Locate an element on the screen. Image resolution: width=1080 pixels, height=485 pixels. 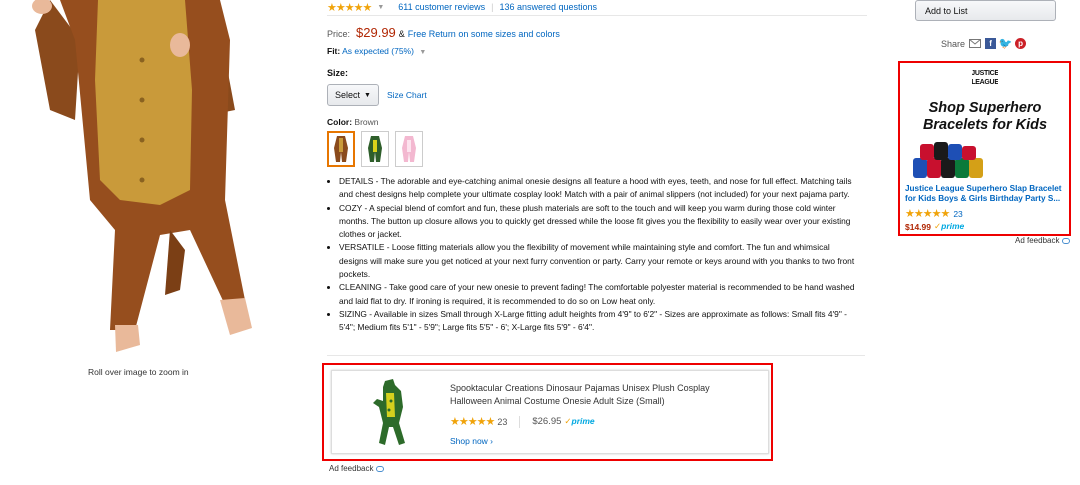
ad-product-title-line-1: Justice League Superhero Slap Bracelet is located at coordinates (985, 189).